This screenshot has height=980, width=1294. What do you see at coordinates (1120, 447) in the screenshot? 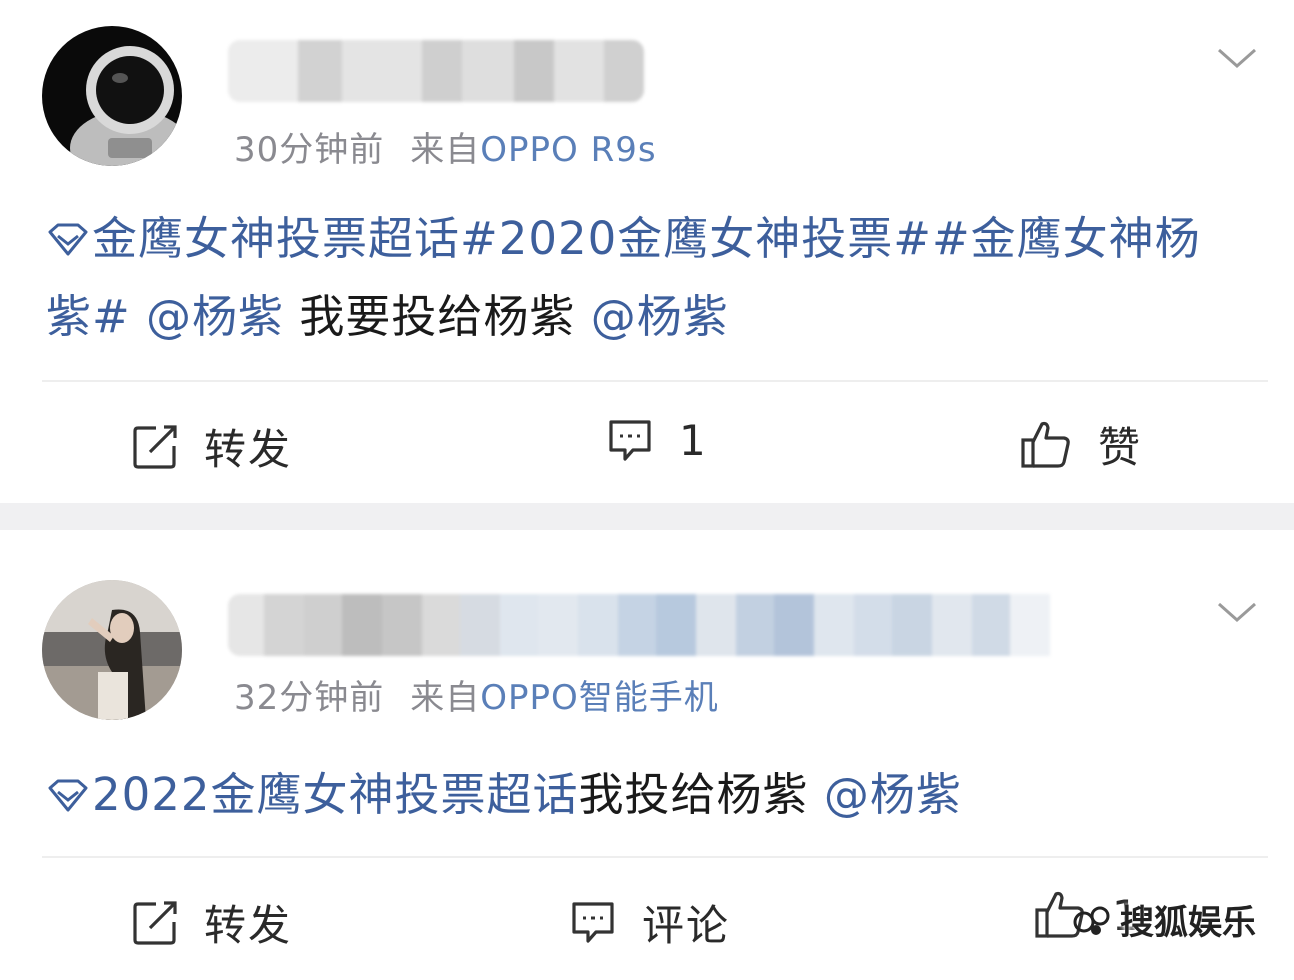
I see `like-label: 赞` at bounding box center [1120, 447].